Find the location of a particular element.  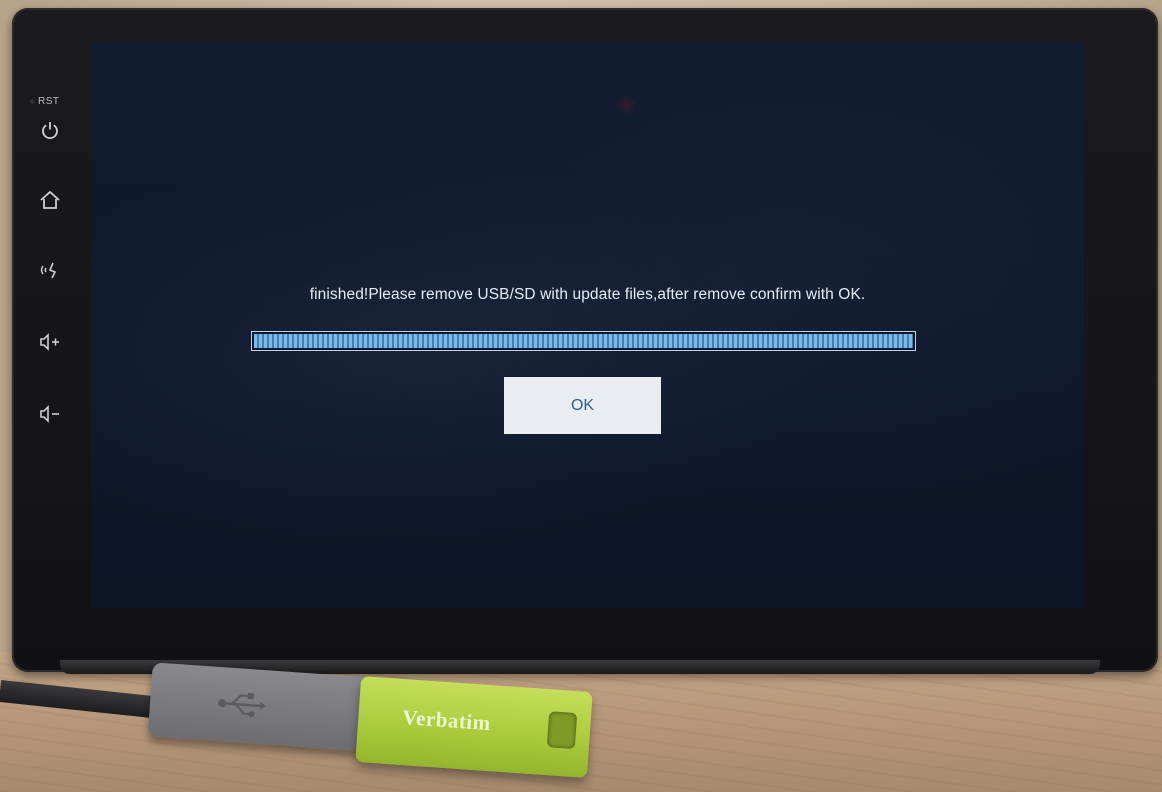

home-icon is located at coordinates (50, 200).